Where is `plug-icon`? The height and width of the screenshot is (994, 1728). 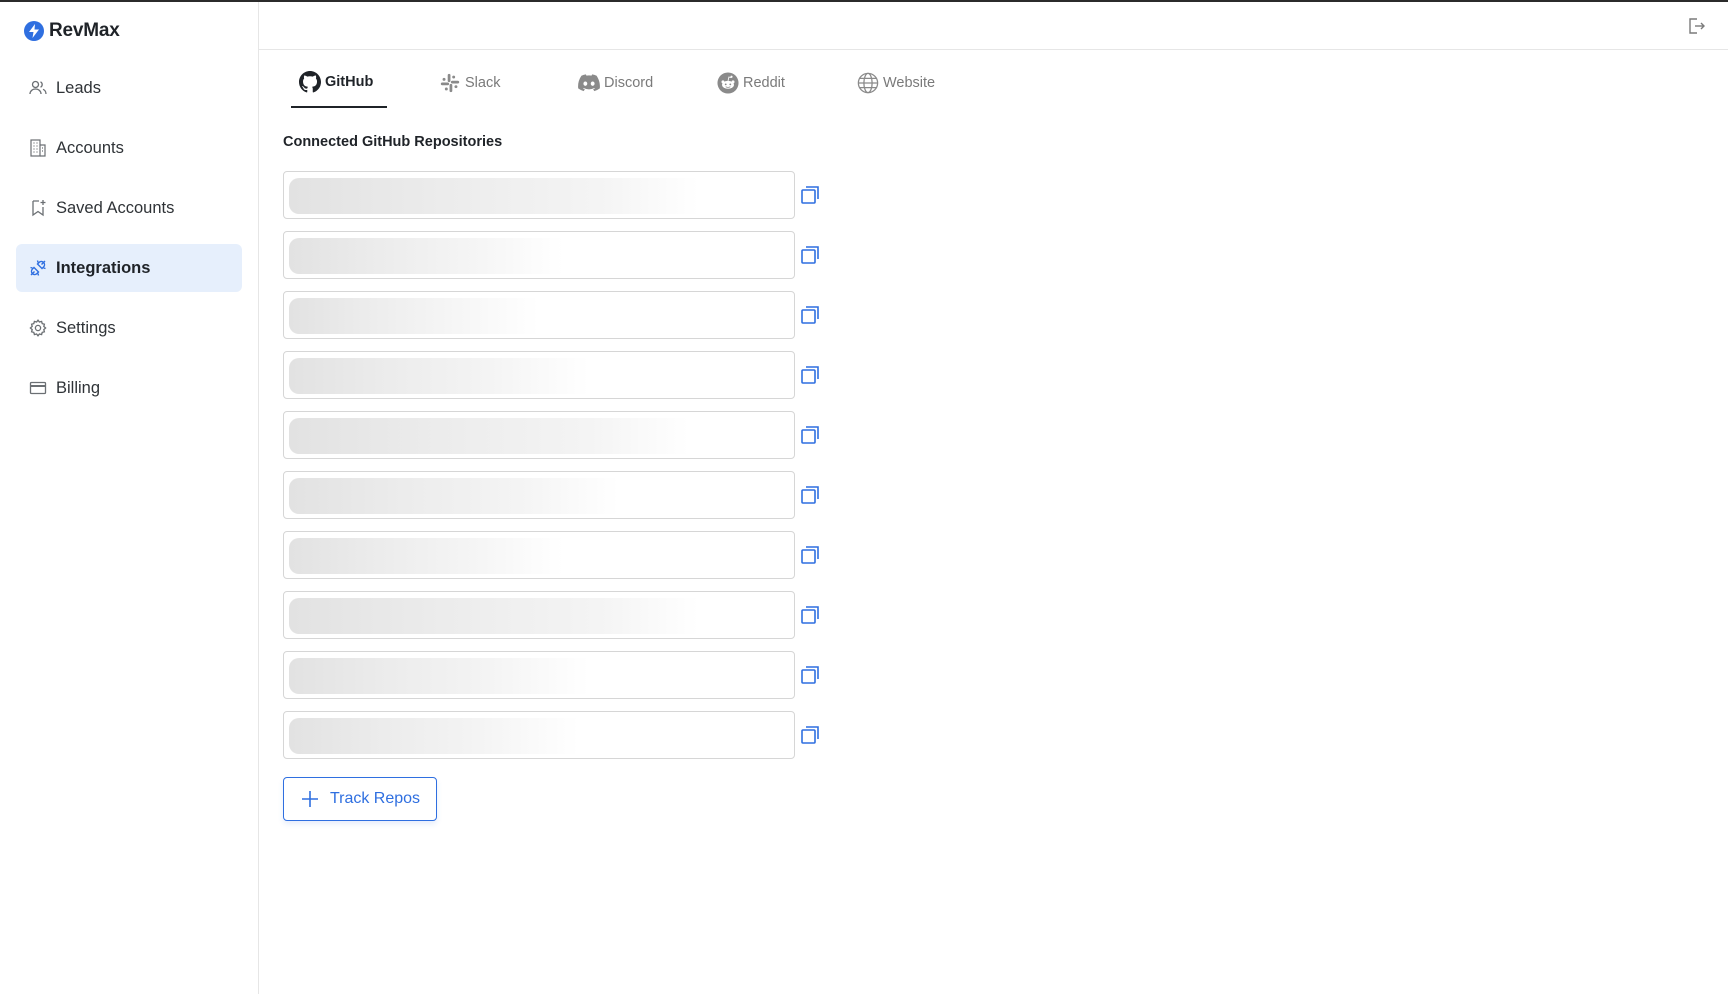 plug-icon is located at coordinates (38, 268).